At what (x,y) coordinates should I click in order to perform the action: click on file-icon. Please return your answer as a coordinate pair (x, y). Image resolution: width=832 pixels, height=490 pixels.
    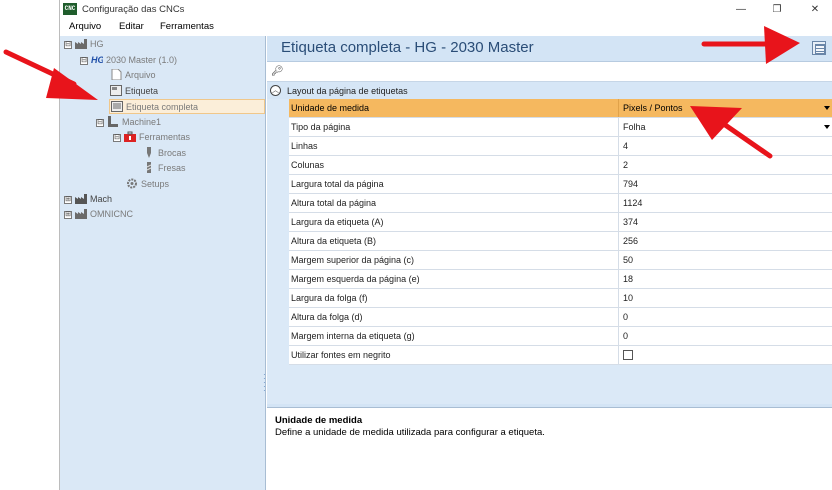
    Looking at the image, I should click on (116, 74).